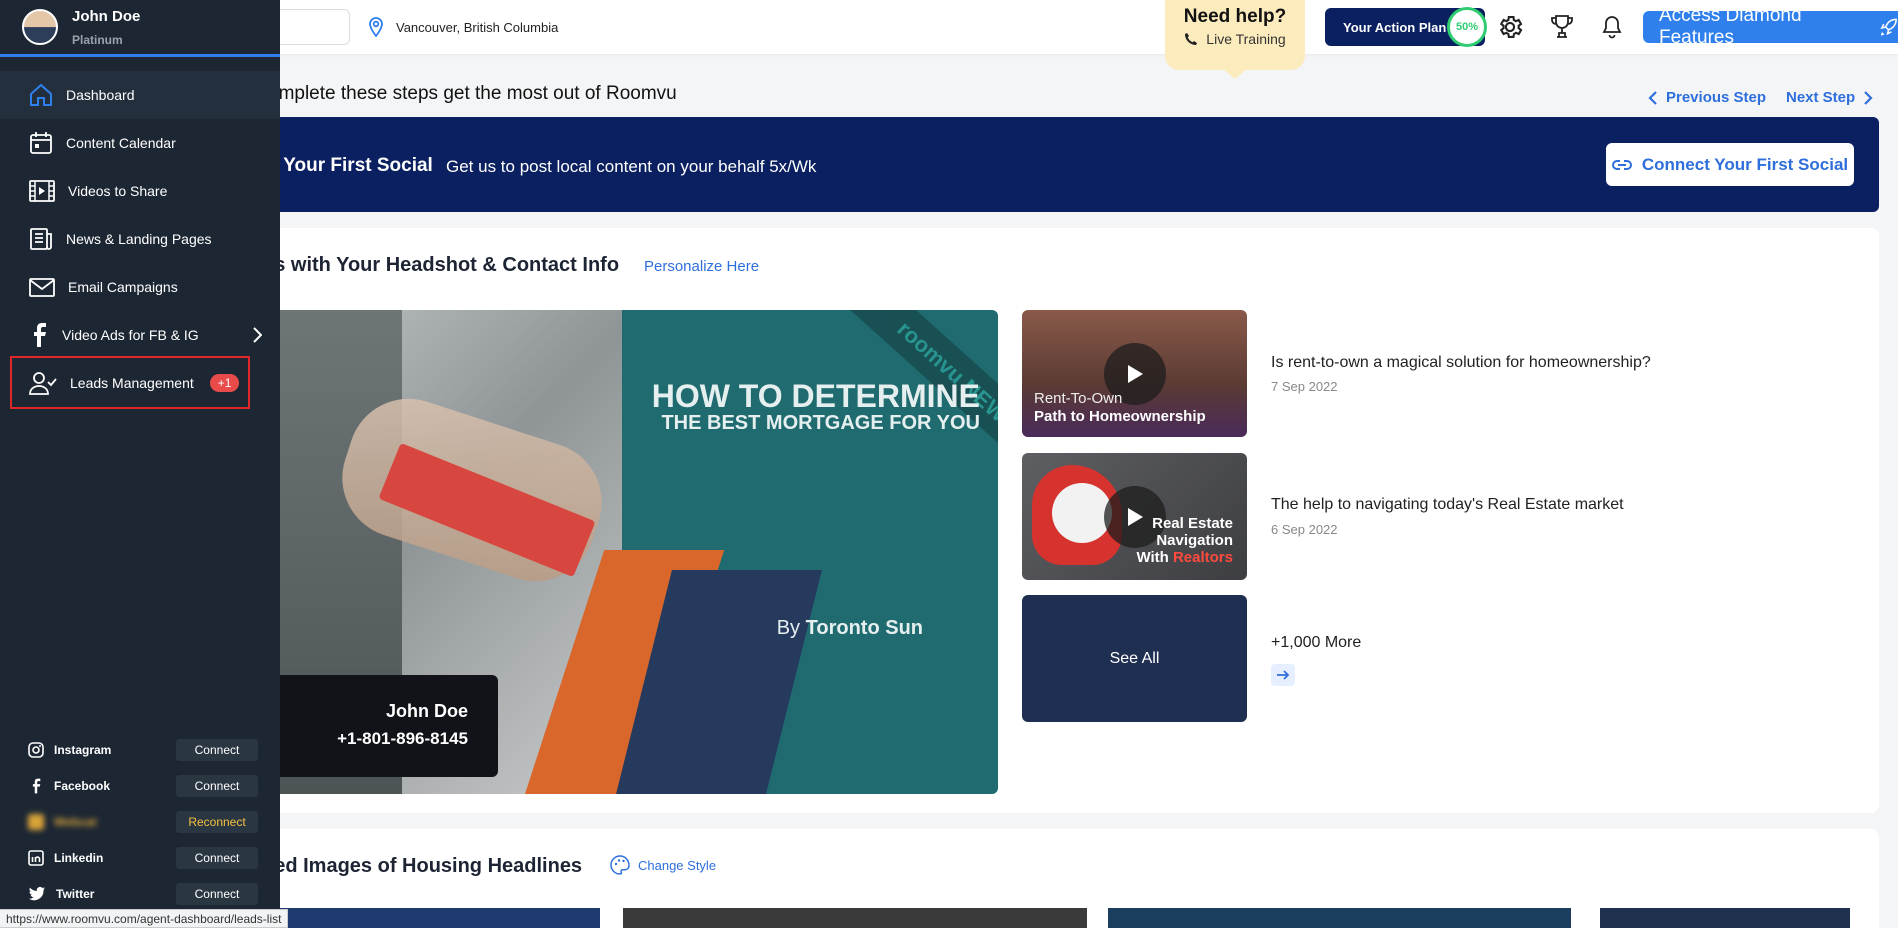  I want to click on help-title: Need help?, so click(1235, 16).